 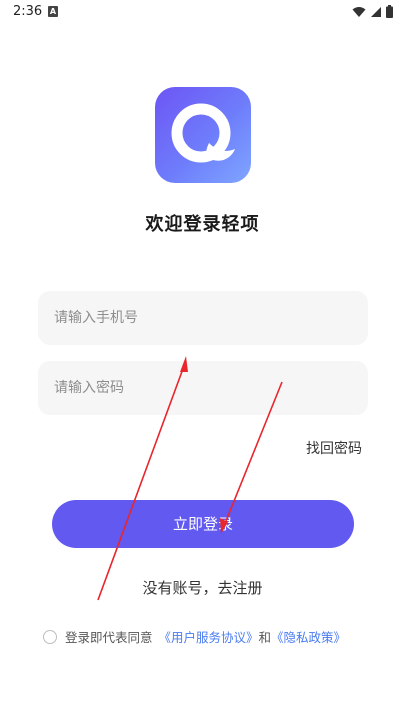 What do you see at coordinates (334, 448) in the screenshot?
I see `forgot-password-link: 找回密码` at bounding box center [334, 448].